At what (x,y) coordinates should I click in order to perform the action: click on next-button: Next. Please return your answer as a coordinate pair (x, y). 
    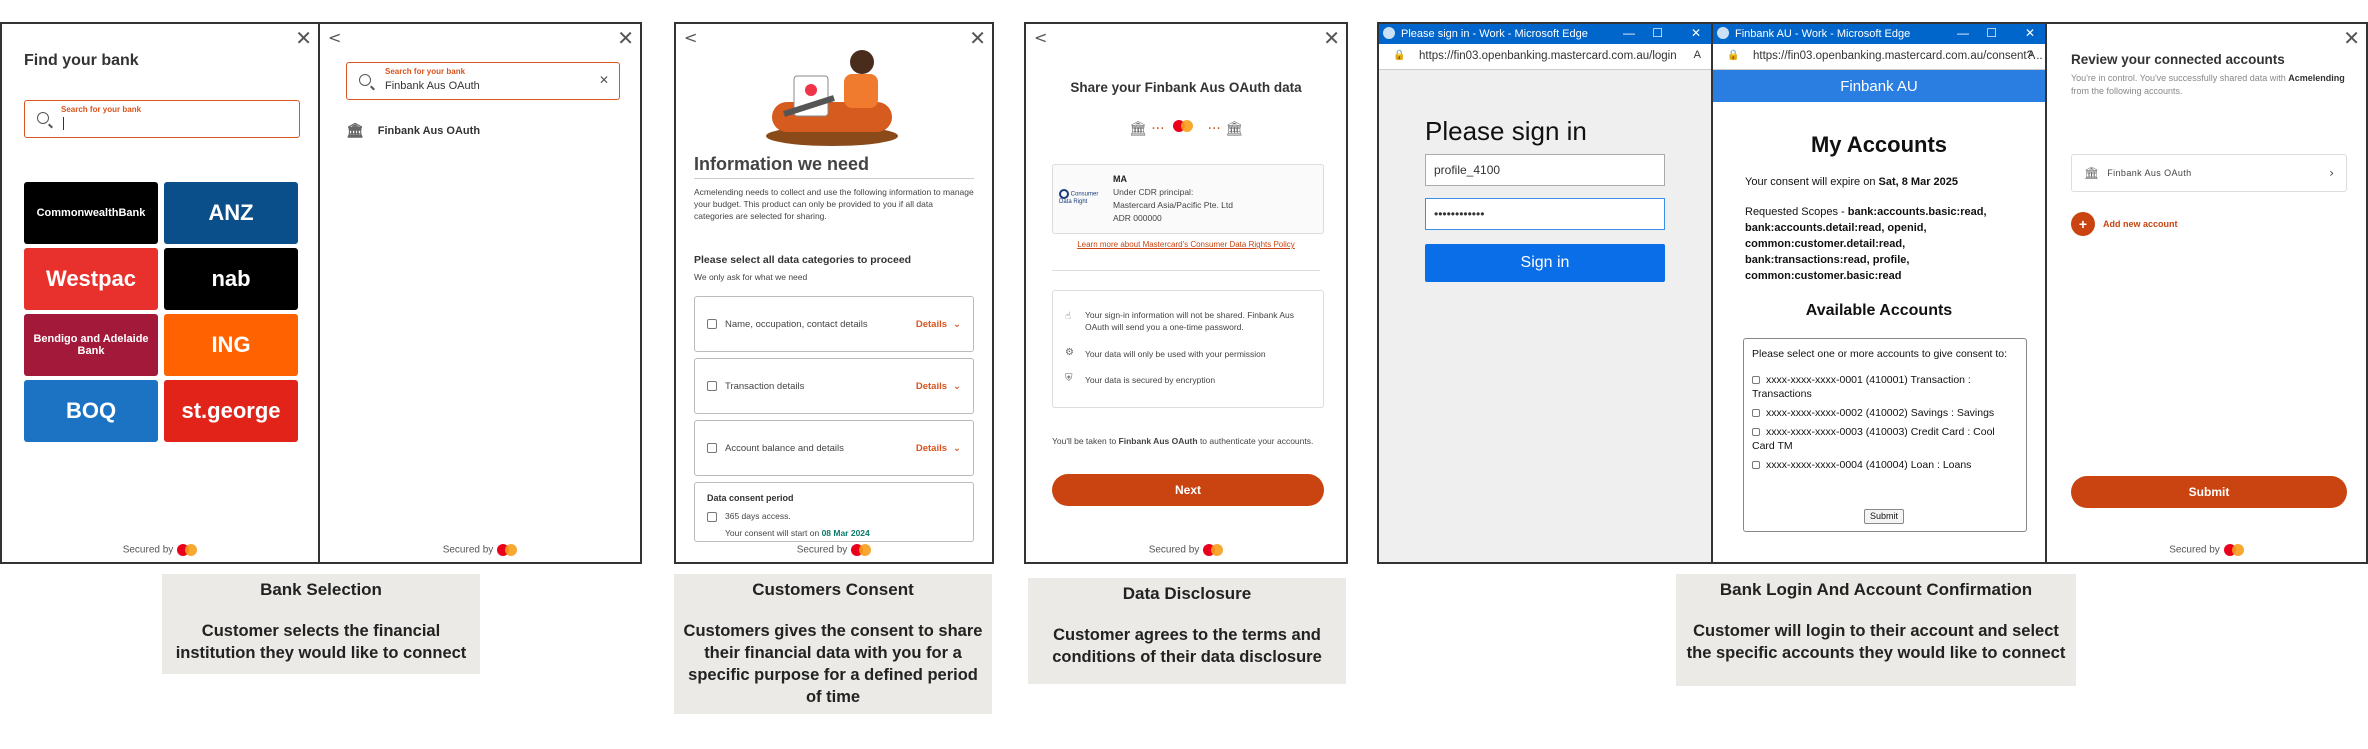
    Looking at the image, I should click on (1188, 490).